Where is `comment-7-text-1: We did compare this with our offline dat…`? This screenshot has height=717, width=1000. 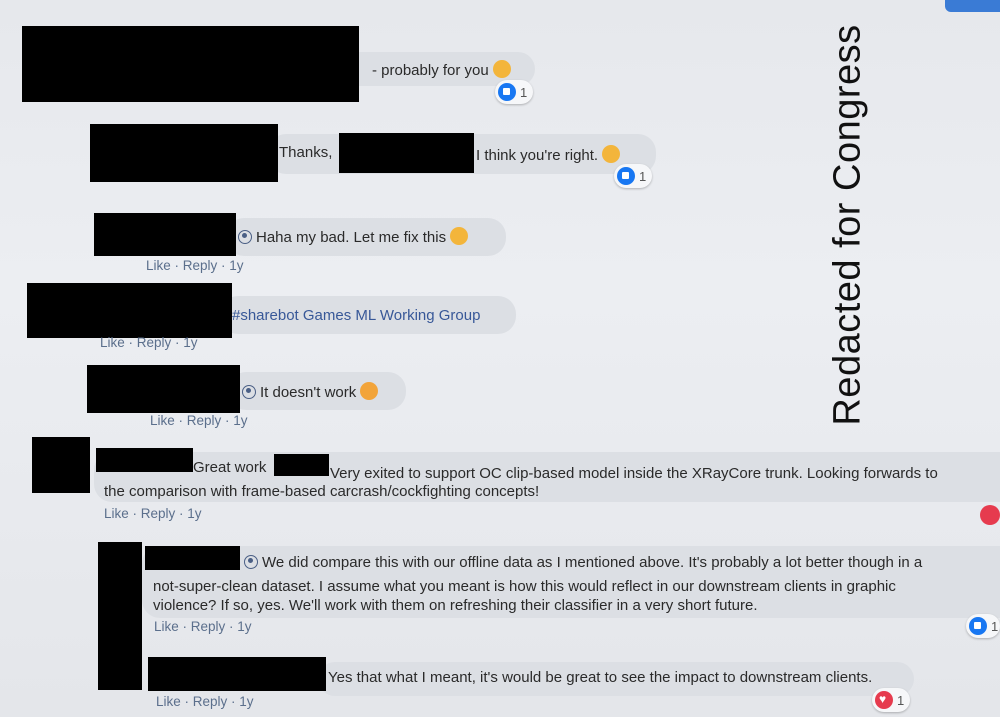
comment-7-text-1: We did compare this with our offline dat… is located at coordinates (592, 562).